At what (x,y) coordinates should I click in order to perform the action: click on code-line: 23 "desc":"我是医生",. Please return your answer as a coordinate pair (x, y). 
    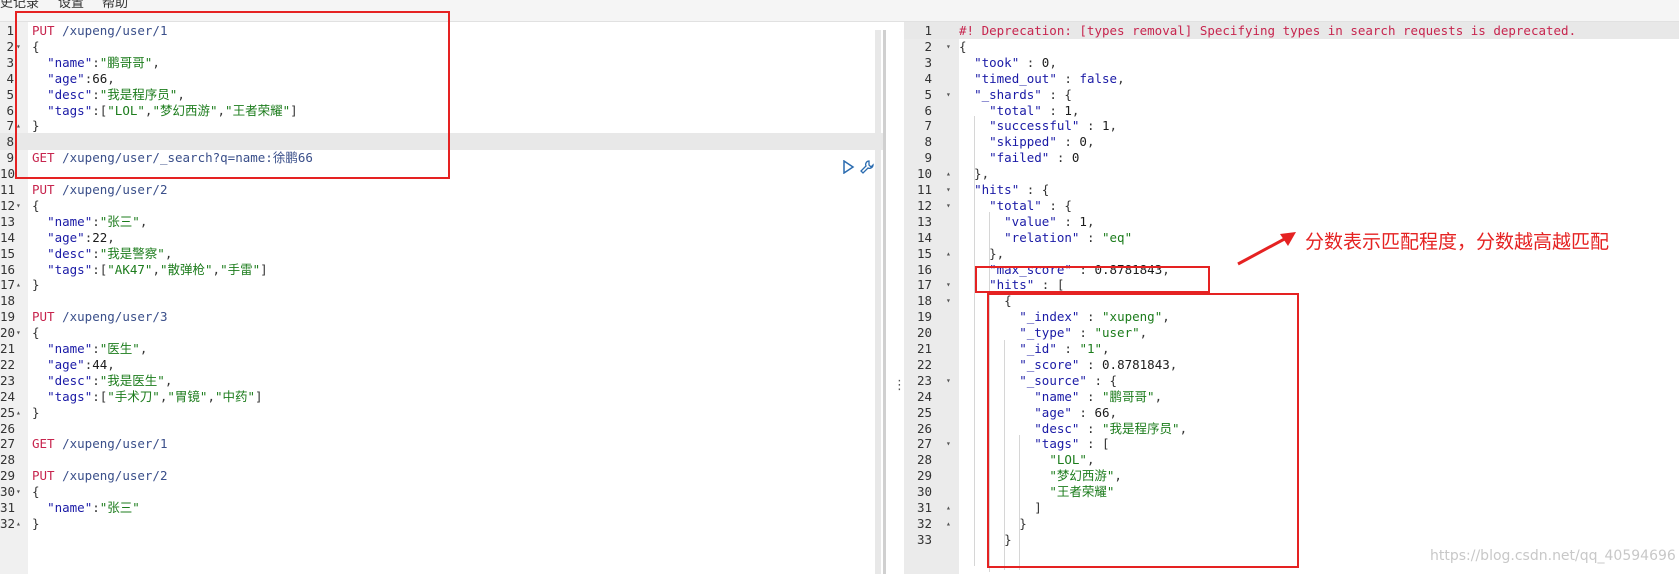
    Looking at the image, I should click on (441, 380).